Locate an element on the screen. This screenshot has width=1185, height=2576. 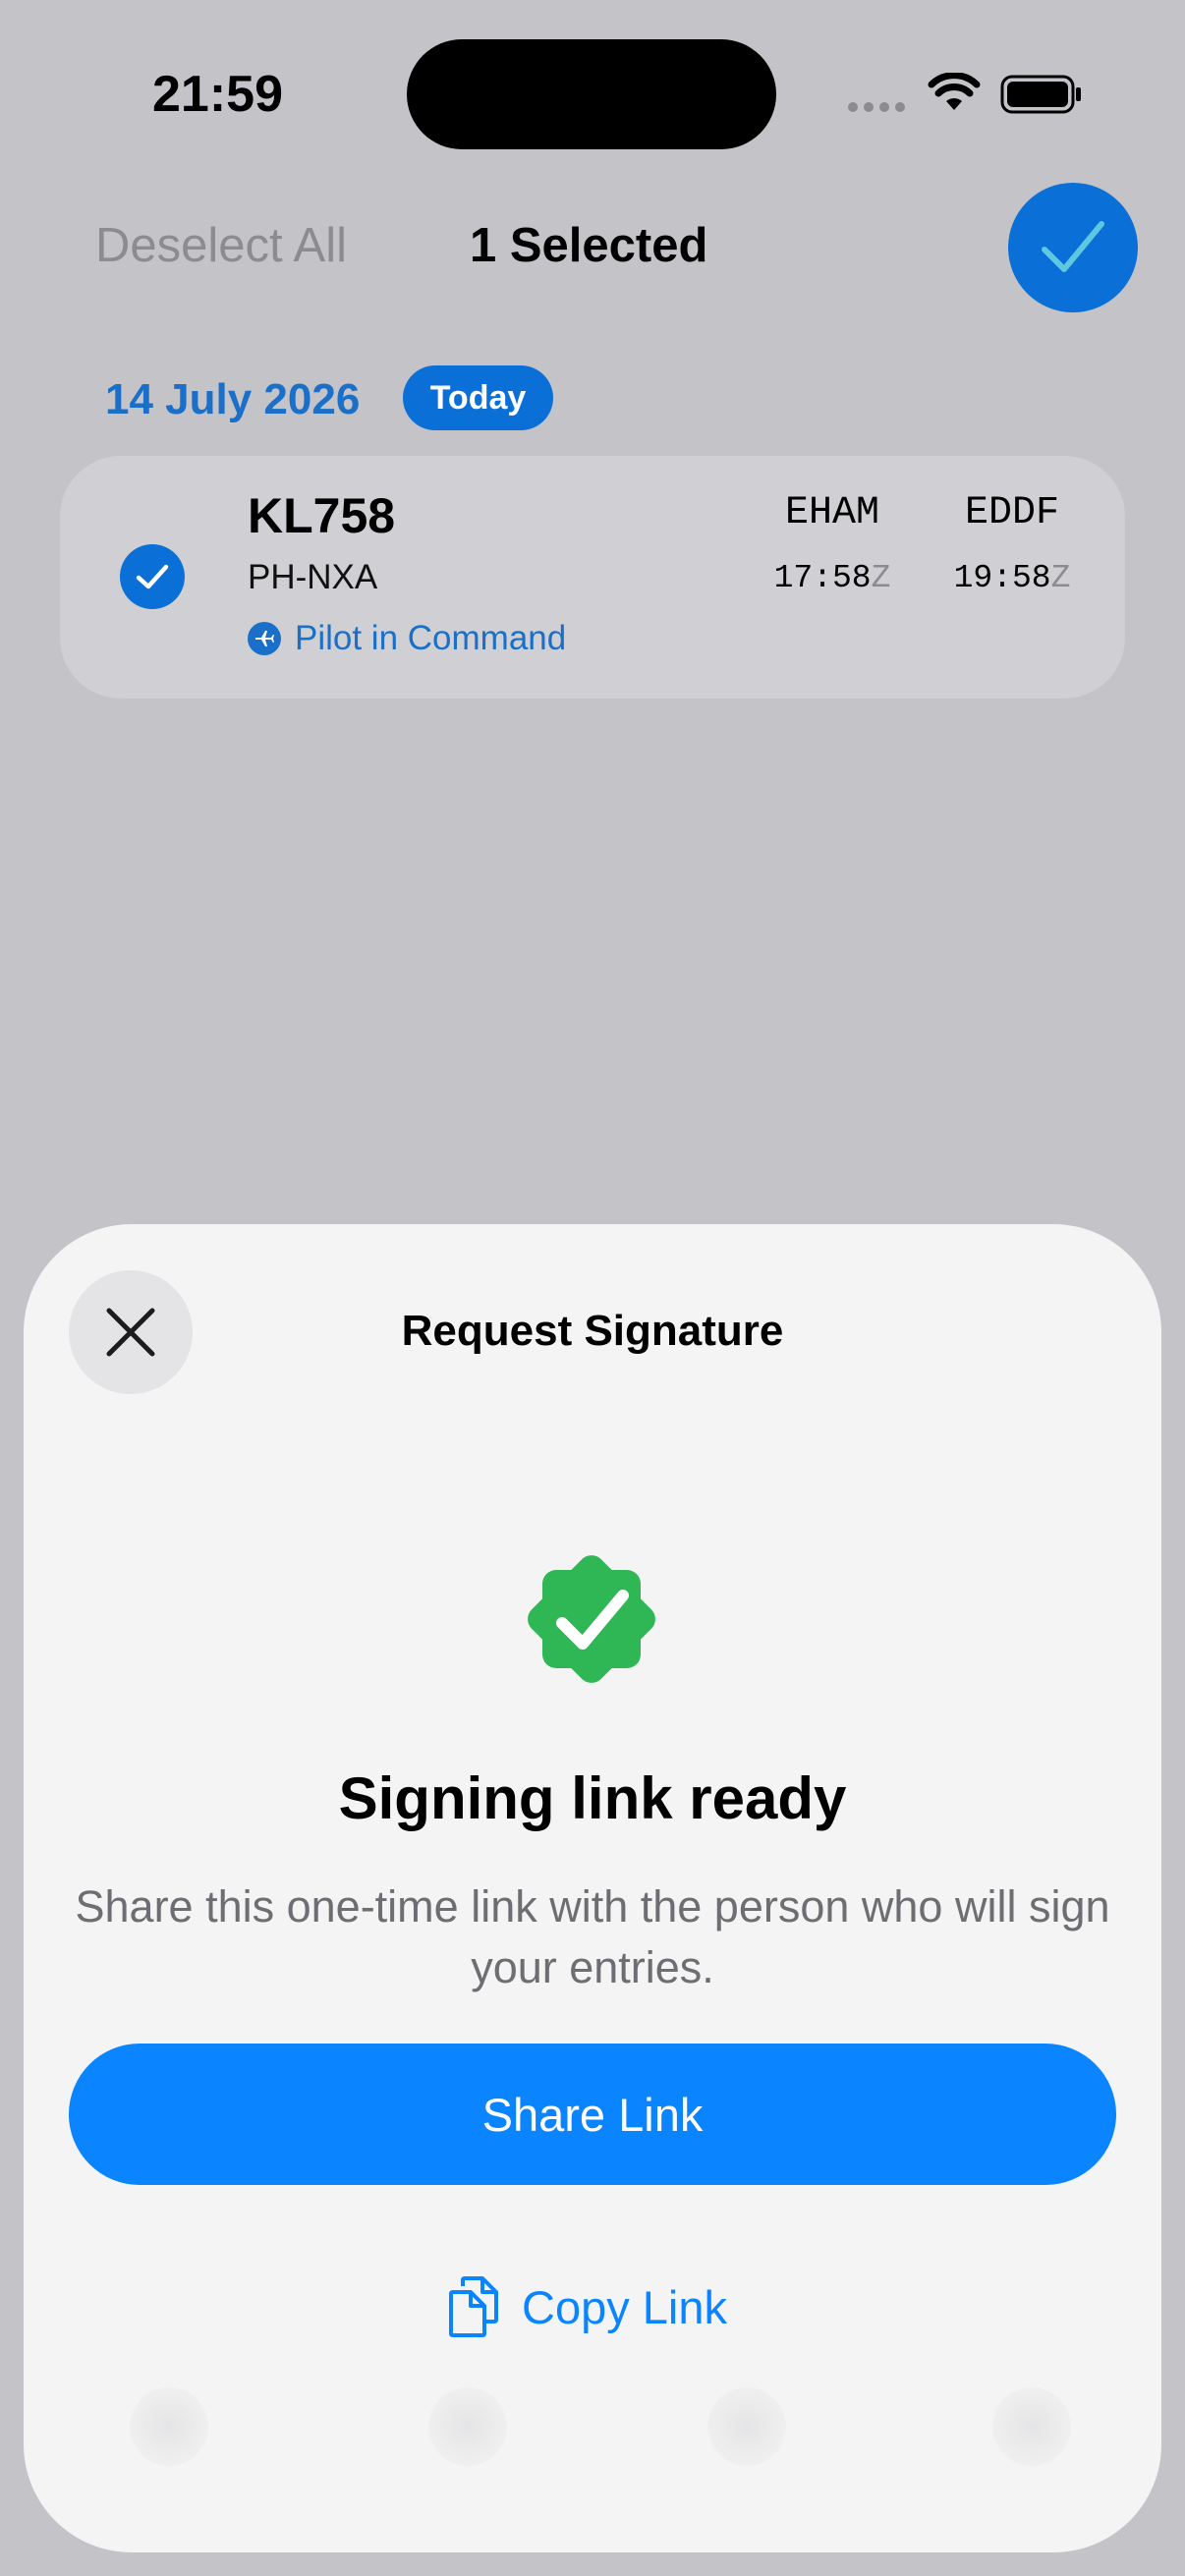
status-icons is located at coordinates (965, 93).